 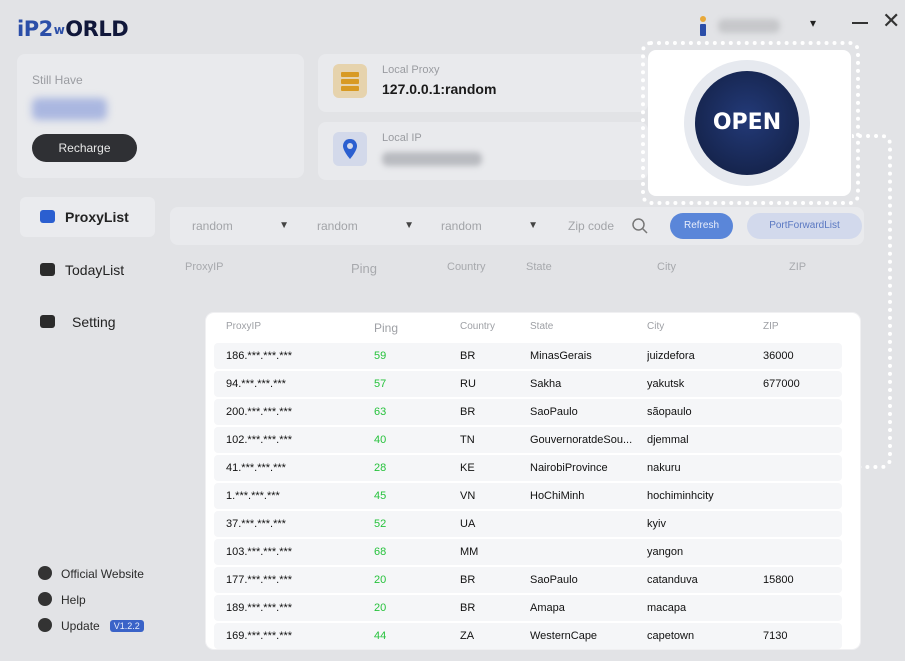 What do you see at coordinates (380, 412) in the screenshot?
I see `cell-ping: 63` at bounding box center [380, 412].